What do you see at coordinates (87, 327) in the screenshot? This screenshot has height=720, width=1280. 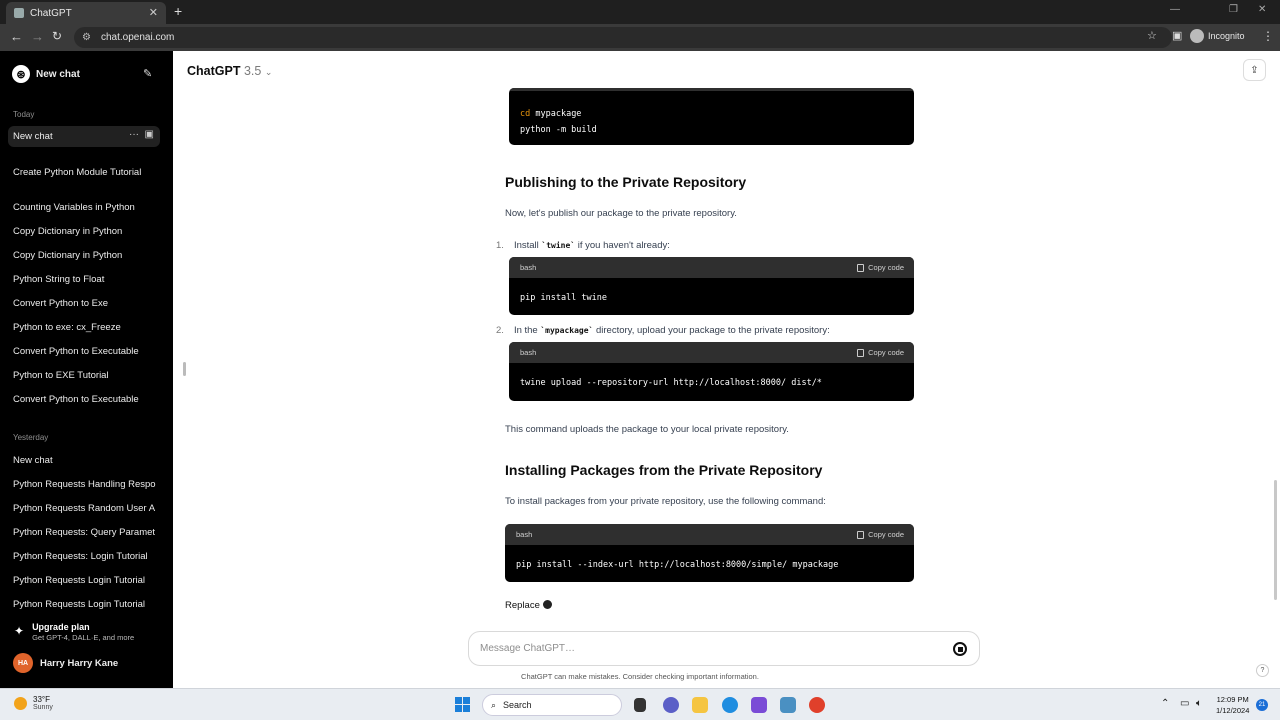 I see `sidebar-item: Python to exe: cx_Freeze` at bounding box center [87, 327].